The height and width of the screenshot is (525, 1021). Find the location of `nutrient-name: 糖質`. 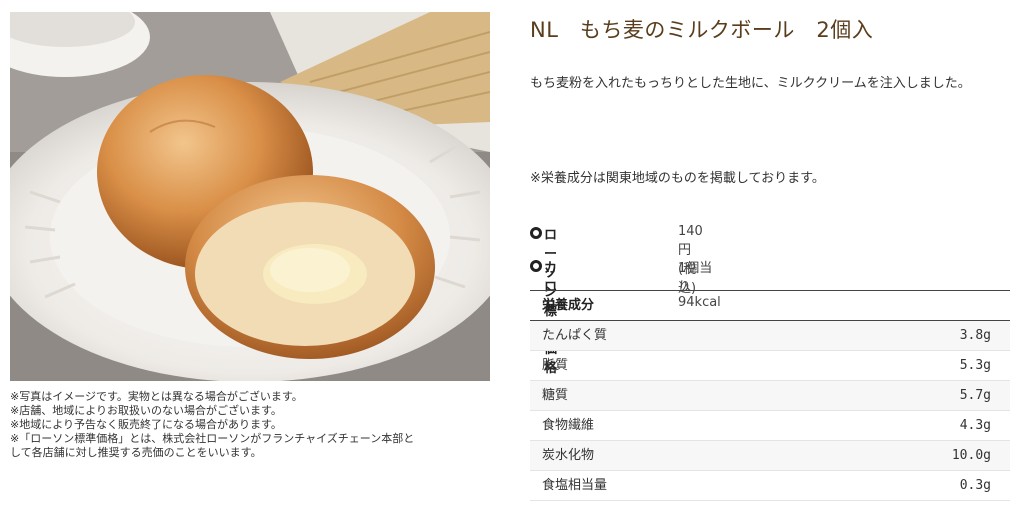

nutrient-name: 糖質 is located at coordinates (555, 395).